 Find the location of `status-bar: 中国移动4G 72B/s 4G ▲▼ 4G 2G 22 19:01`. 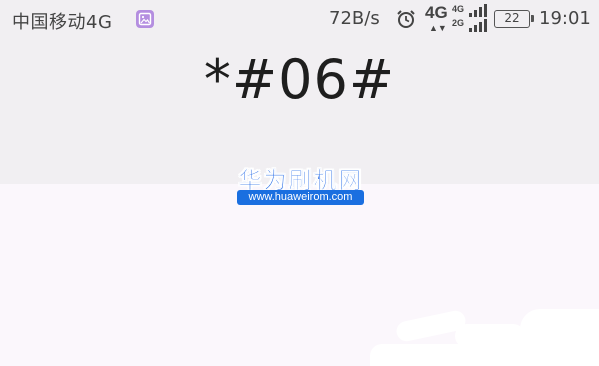

status-bar: 中国移动4G 72B/s 4G ▲▼ 4G 2G 22 19:01 is located at coordinates (299, 19).